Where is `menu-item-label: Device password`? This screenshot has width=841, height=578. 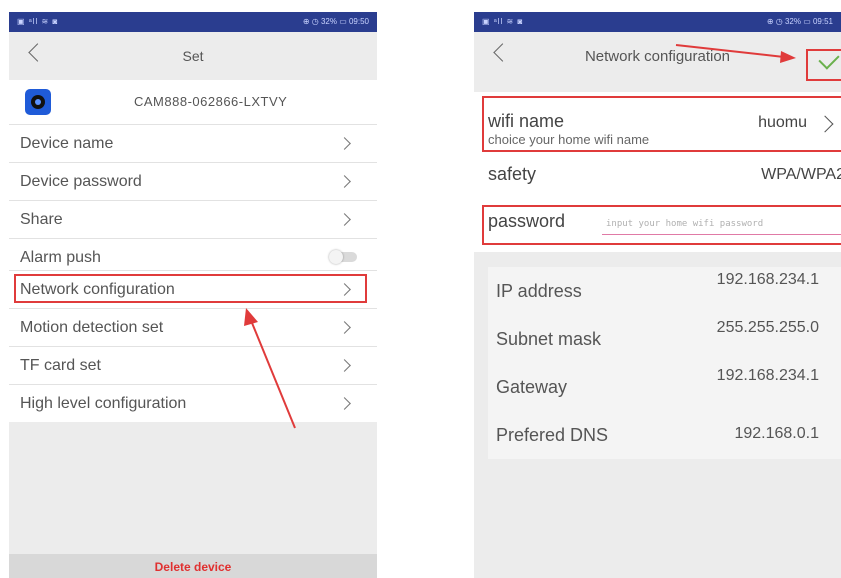 menu-item-label: Device password is located at coordinates (81, 181).